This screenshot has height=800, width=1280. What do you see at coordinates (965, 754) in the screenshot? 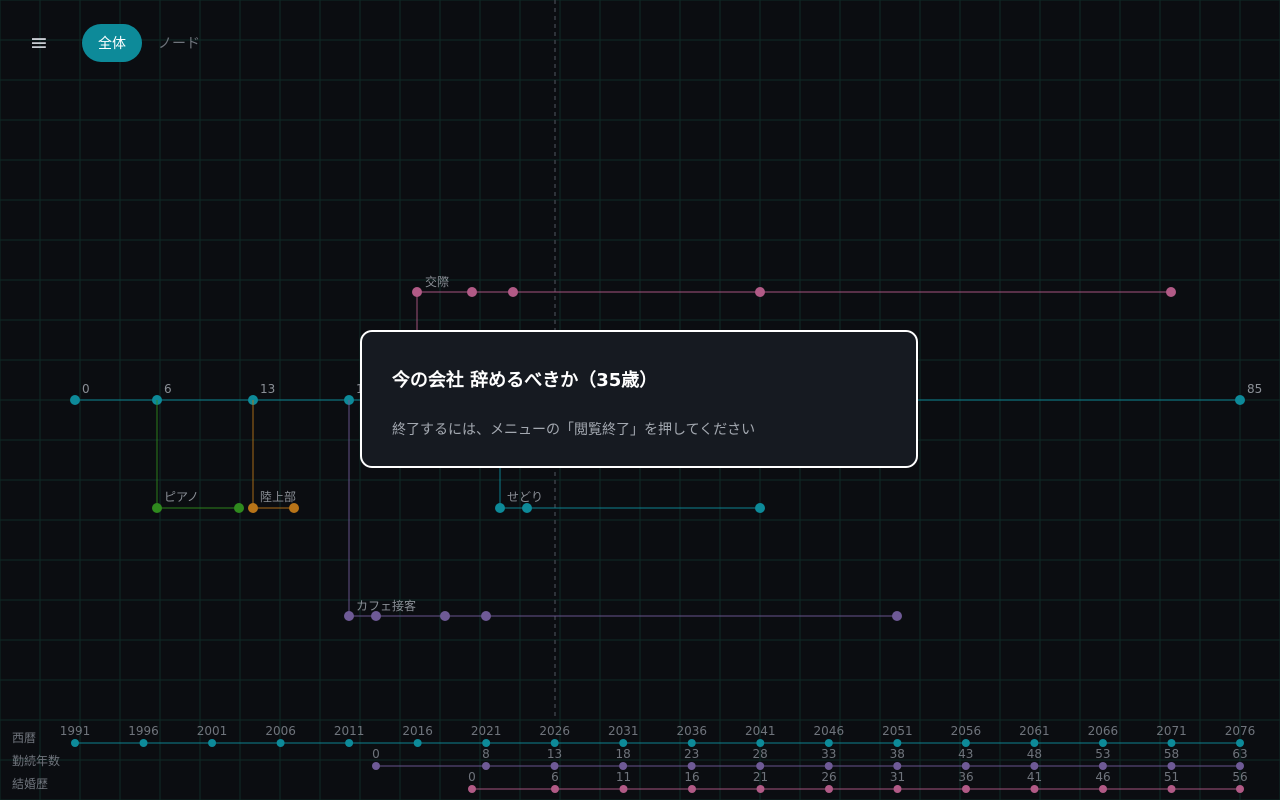
I see `axis-tick-label: 43` at bounding box center [965, 754].